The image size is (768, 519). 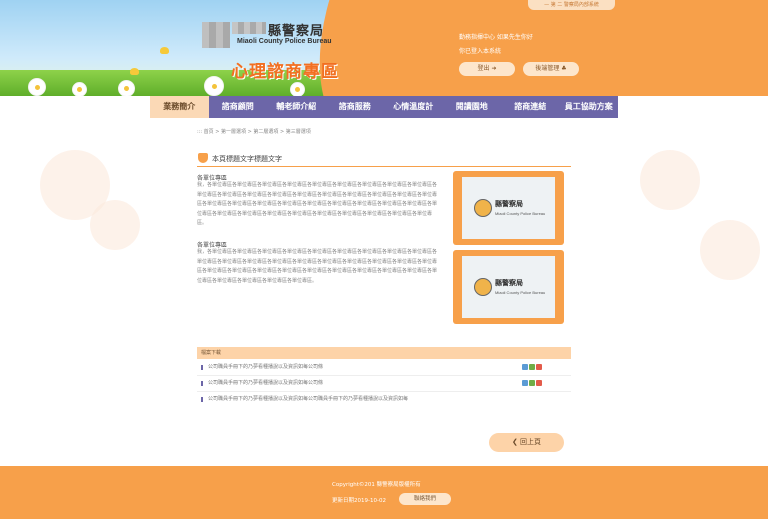 I want to click on site-title: 心理諮商專區, so click(x=285, y=69).